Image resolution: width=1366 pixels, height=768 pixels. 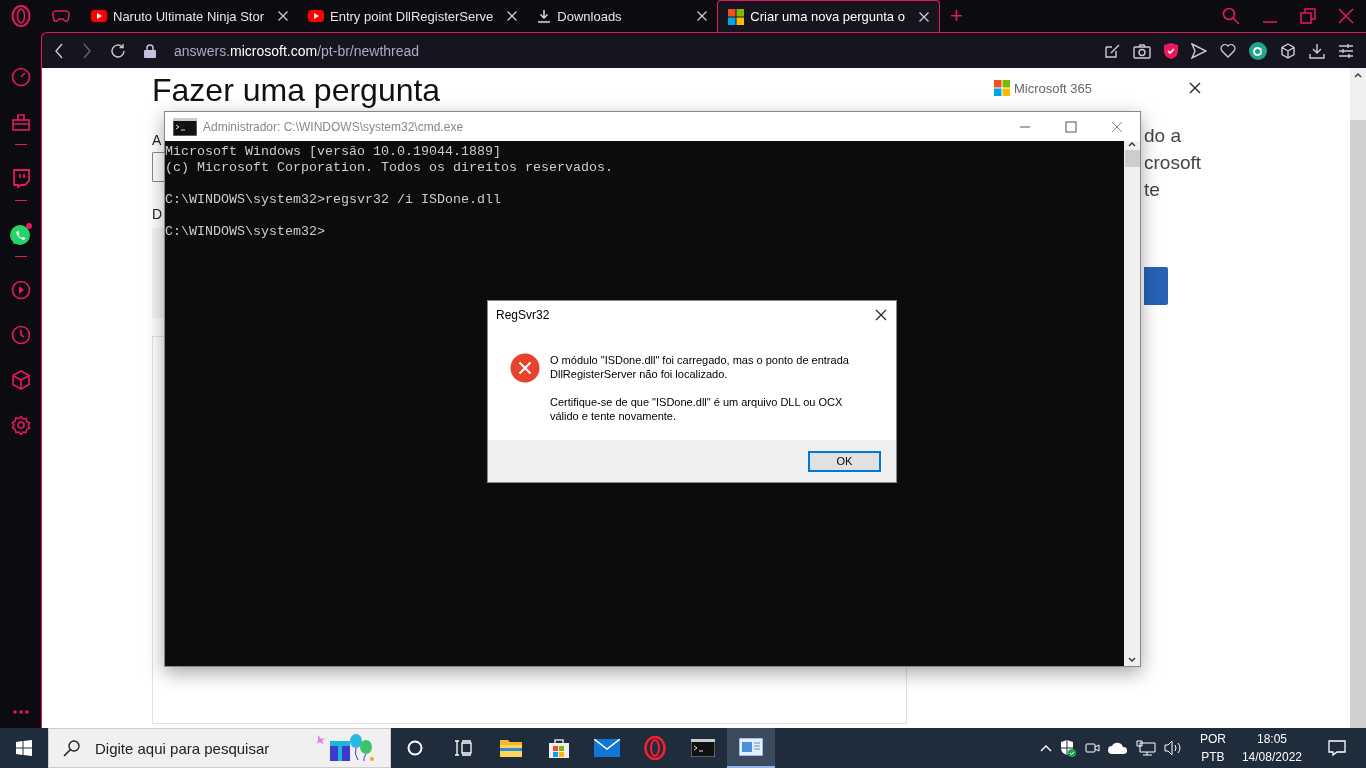 I want to click on address-field: answers.microsoft.com/pt-br/newthread, so click(x=297, y=50).